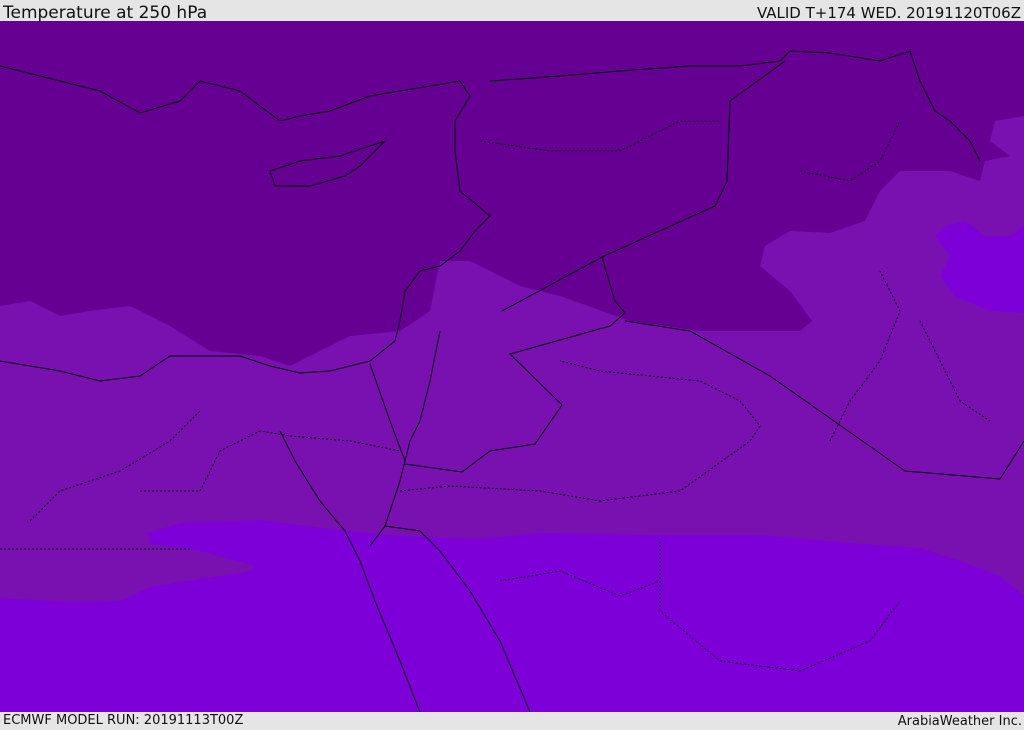 This screenshot has width=1024, height=730. I want to click on credit: ArabiaWeather Inc., so click(959, 721).